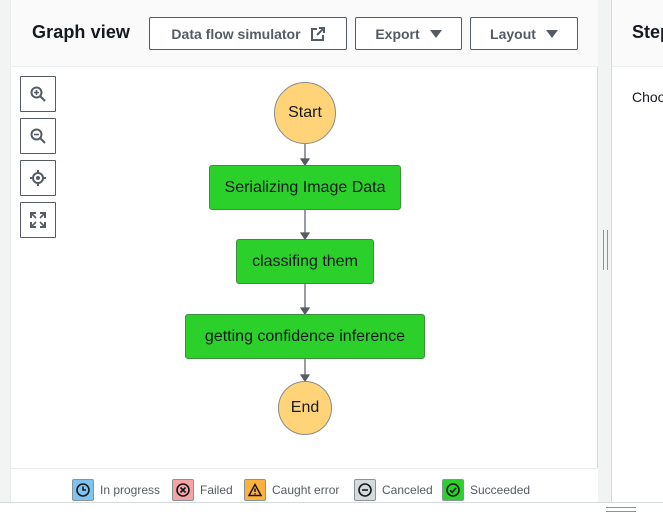 The image size is (663, 517). What do you see at coordinates (331, 509) in the screenshot?
I see `bottom-resize-strip` at bounding box center [331, 509].